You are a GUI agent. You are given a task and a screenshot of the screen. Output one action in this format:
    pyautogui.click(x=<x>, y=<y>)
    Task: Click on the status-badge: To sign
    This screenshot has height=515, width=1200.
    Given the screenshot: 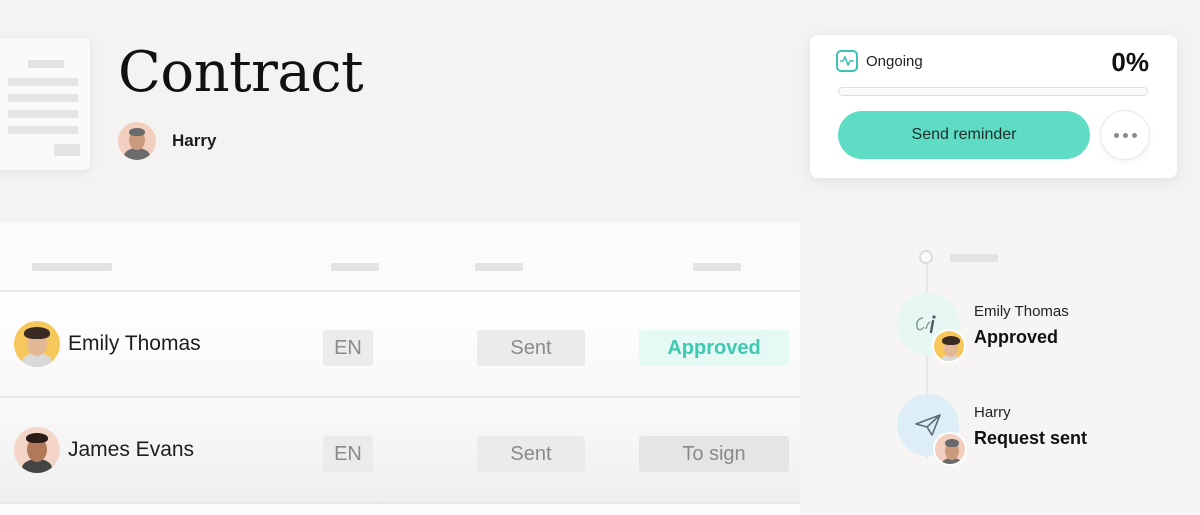 What is the action you would take?
    pyautogui.click(x=714, y=454)
    